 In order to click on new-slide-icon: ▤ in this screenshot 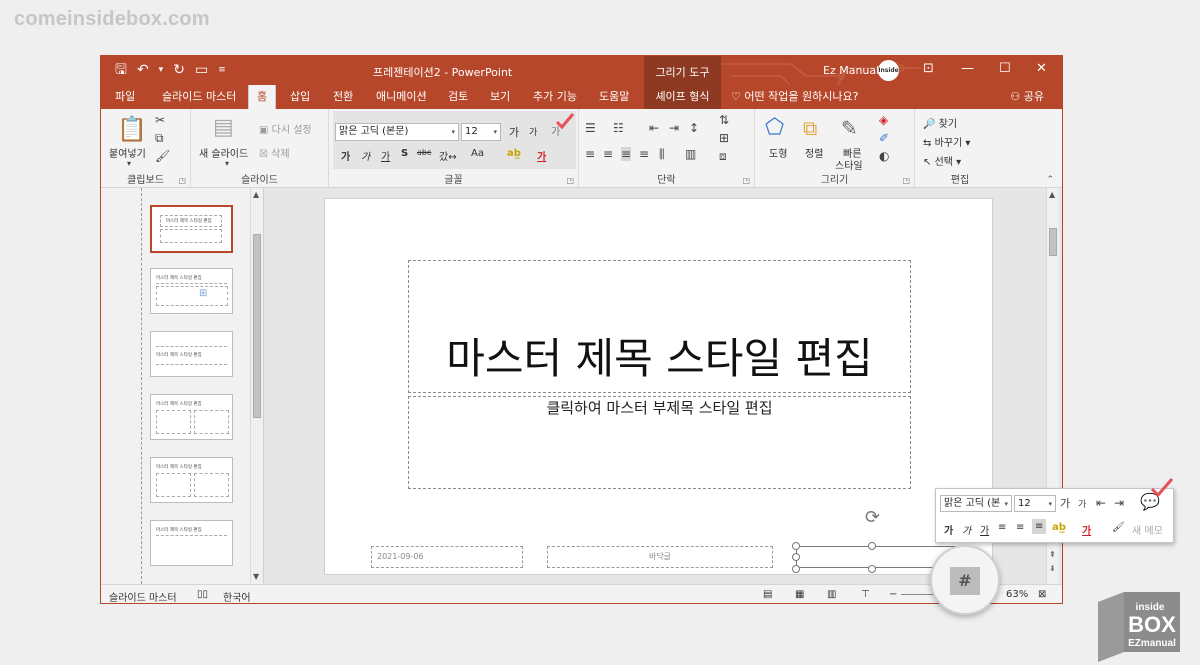, I will do `click(223, 128)`.